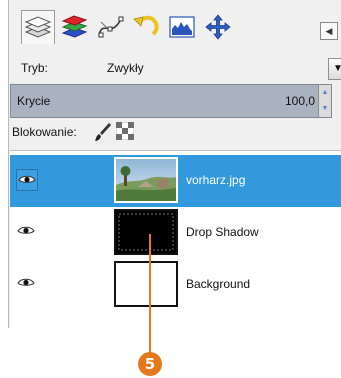  I want to click on channels-tab, so click(74, 27).